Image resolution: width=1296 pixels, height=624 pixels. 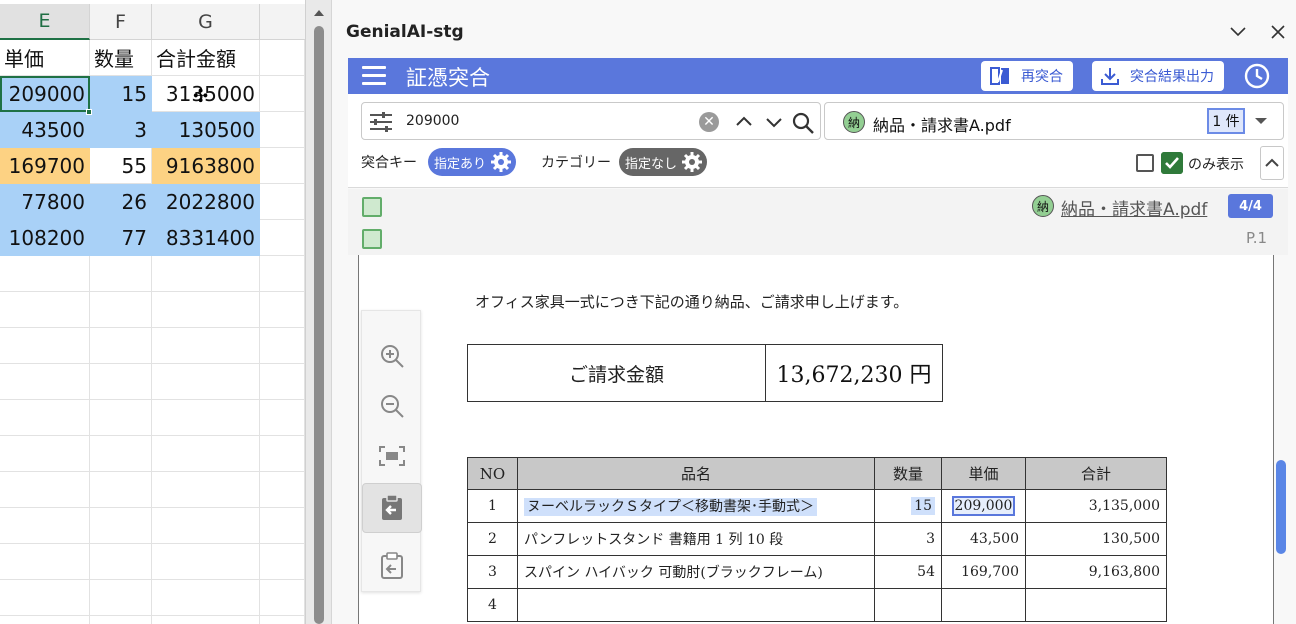 What do you see at coordinates (206, 238) in the screenshot?
I see `sheet-cell: 8331400` at bounding box center [206, 238].